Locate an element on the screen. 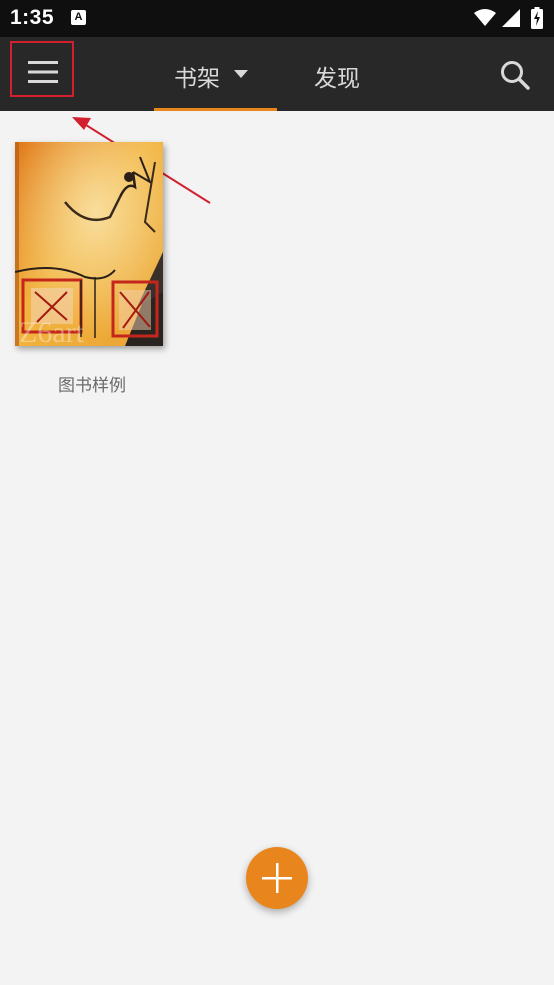  hamburger-menu-icon is located at coordinates (43, 72).